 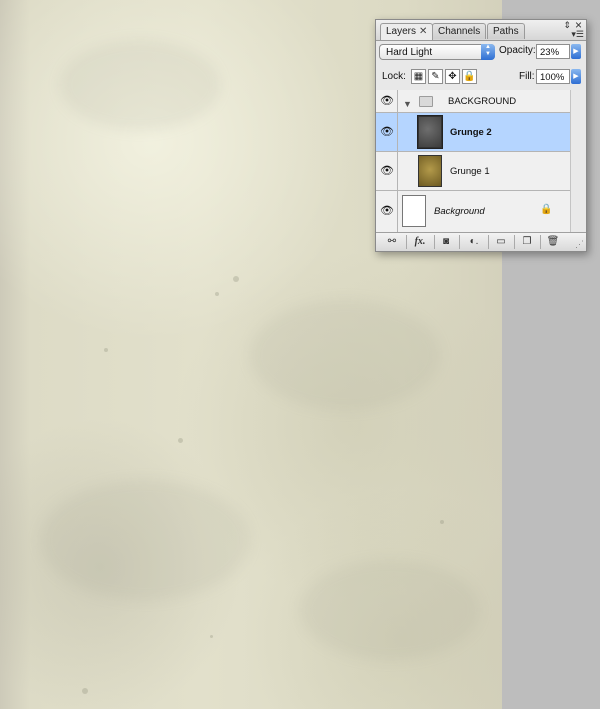 What do you see at coordinates (488, 52) in the screenshot?
I see `chevron-updown-icon: ▲ ▼` at bounding box center [488, 52].